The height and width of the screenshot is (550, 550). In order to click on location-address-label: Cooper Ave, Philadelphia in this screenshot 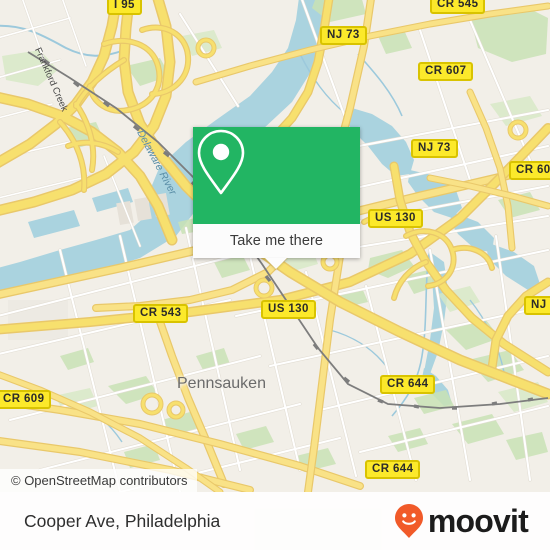, I will do `click(122, 520)`.